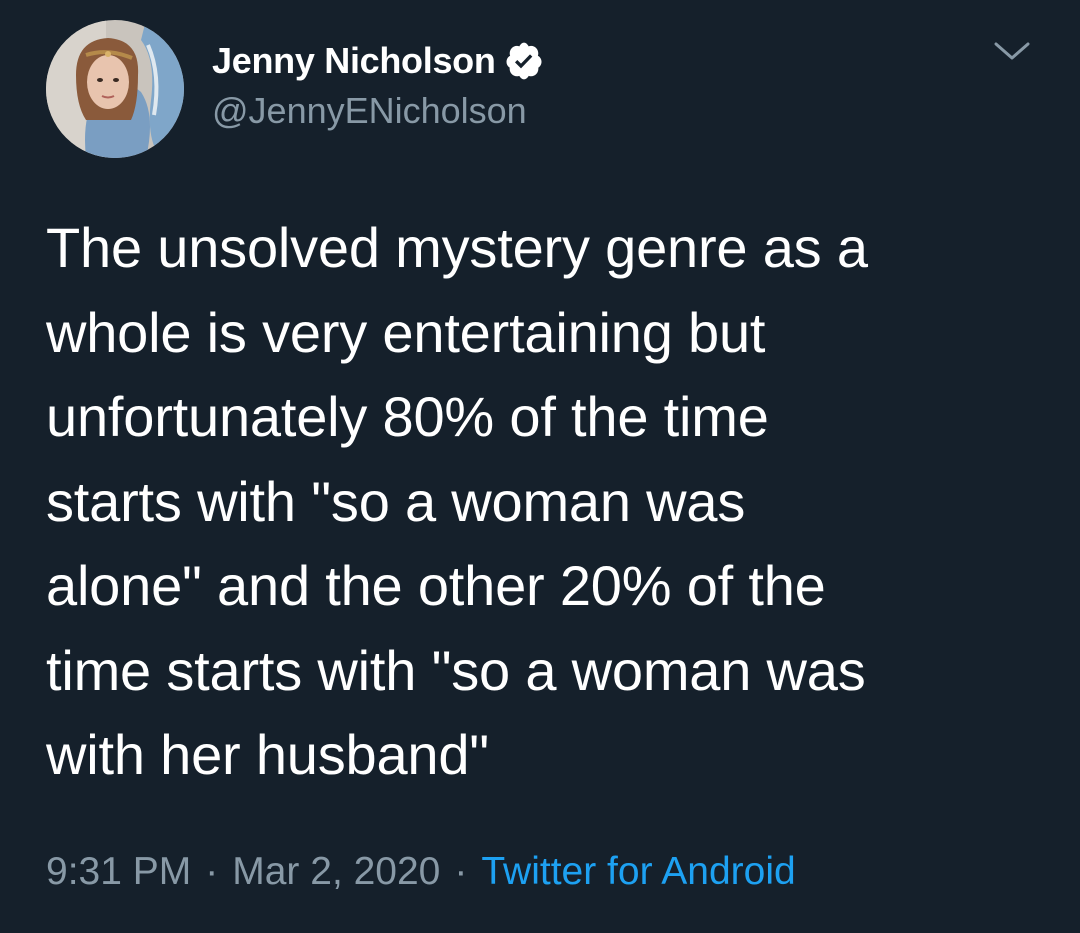 This screenshot has height=933, width=1080. What do you see at coordinates (354, 60) in the screenshot?
I see `author-name: Jenny Nicholson` at bounding box center [354, 60].